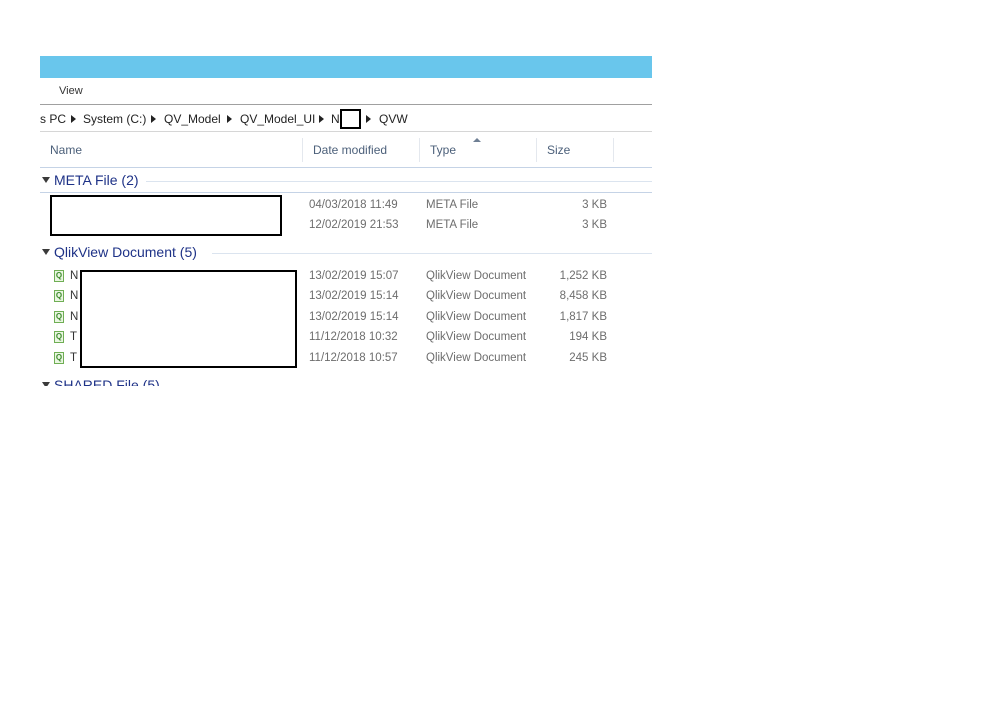 This screenshot has width=999, height=710. I want to click on date-modified: 04/03/2018 11:49, so click(353, 205).